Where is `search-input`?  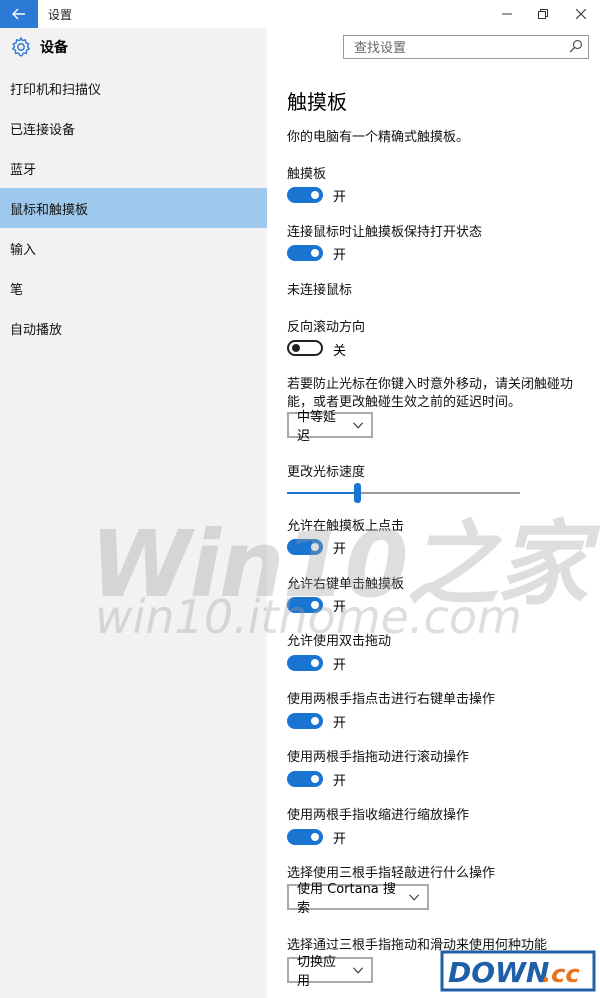 search-input is located at coordinates (459, 48).